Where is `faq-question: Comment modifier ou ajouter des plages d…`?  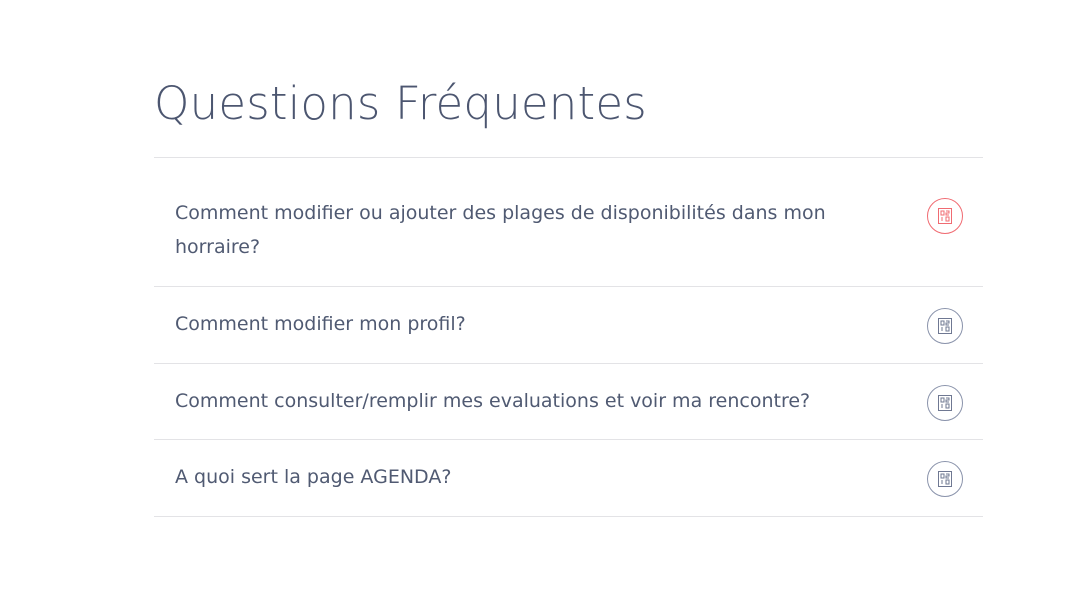 faq-question: Comment modifier ou ajouter des plages d… is located at coordinates (500, 230).